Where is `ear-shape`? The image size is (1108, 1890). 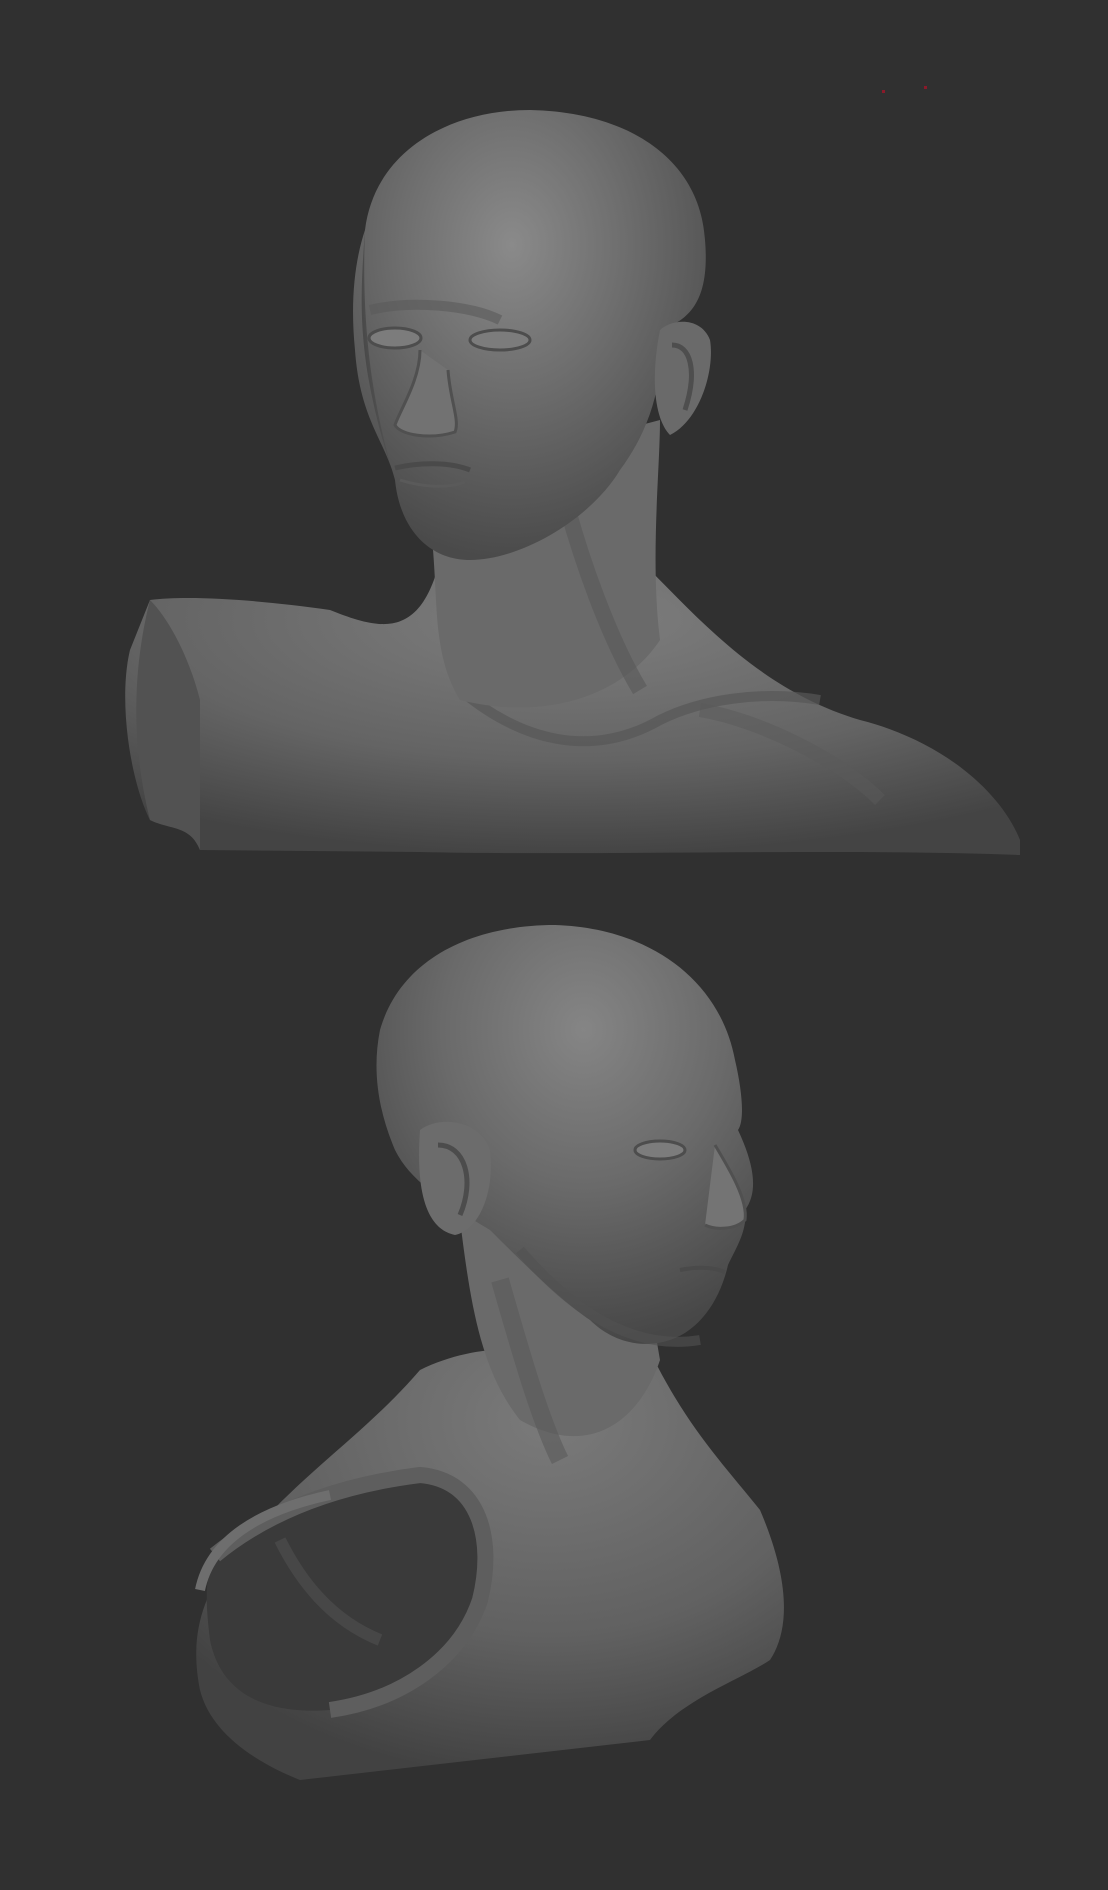 ear-shape is located at coordinates (682, 378).